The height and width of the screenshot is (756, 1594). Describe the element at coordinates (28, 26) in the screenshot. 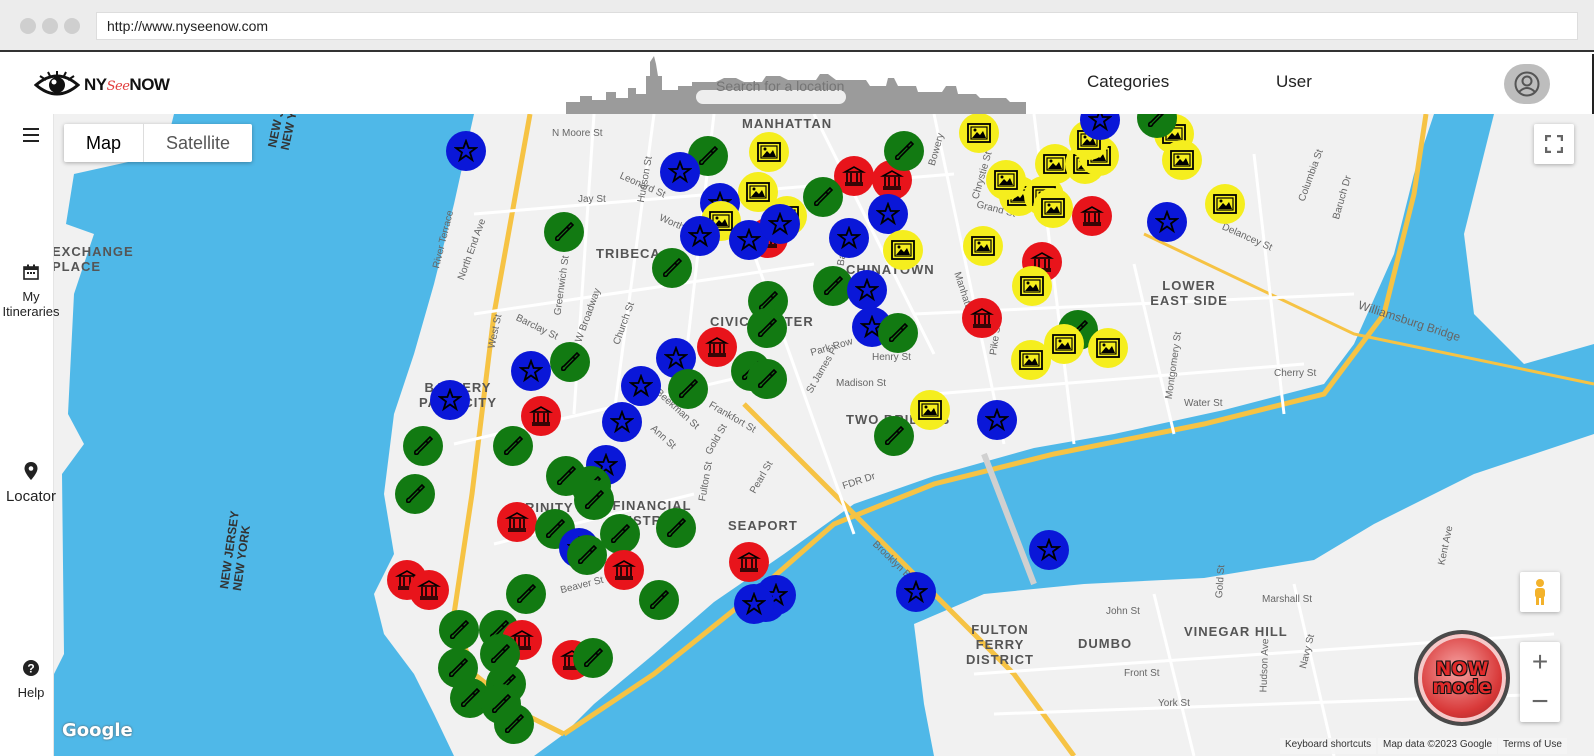

I see `window-close-button` at that location.